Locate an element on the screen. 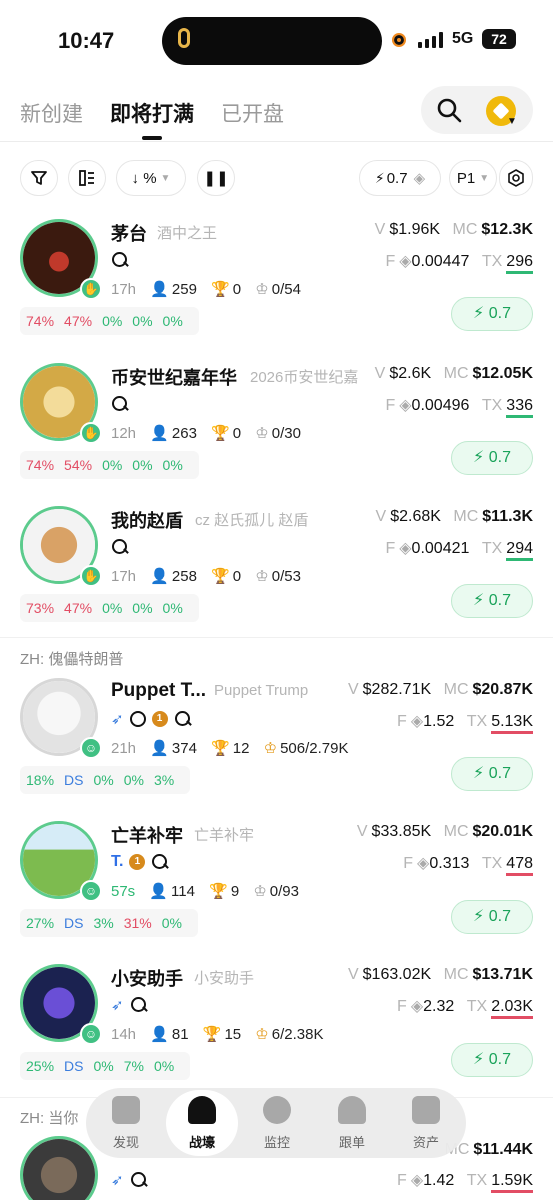  trophy-count: 12 is located at coordinates (241, 748).